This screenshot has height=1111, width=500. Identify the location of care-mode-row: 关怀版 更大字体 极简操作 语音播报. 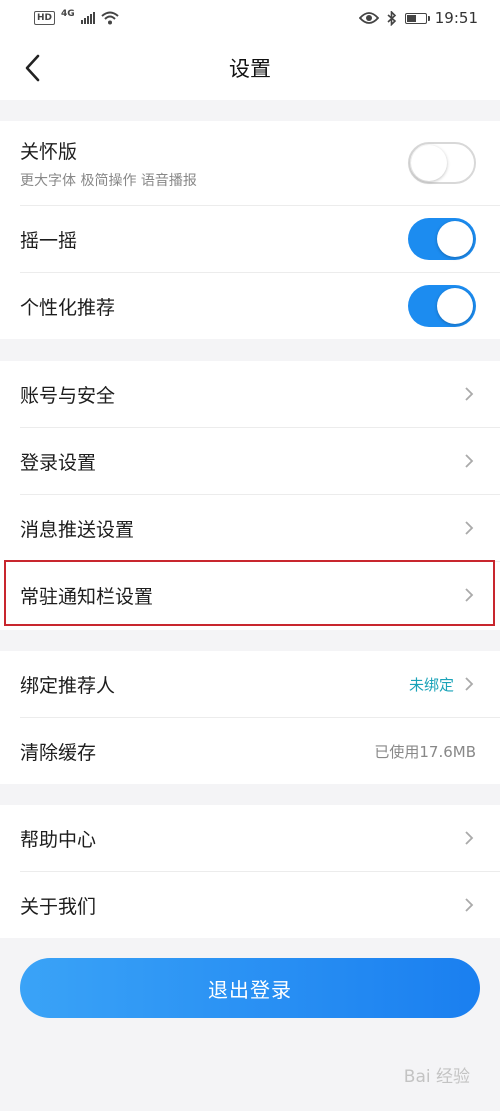
(250, 163).